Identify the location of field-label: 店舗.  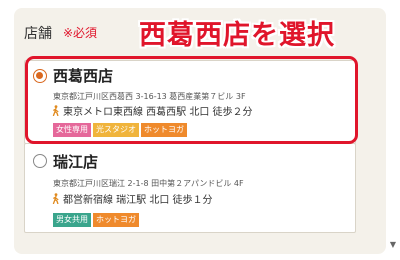
(38, 34).